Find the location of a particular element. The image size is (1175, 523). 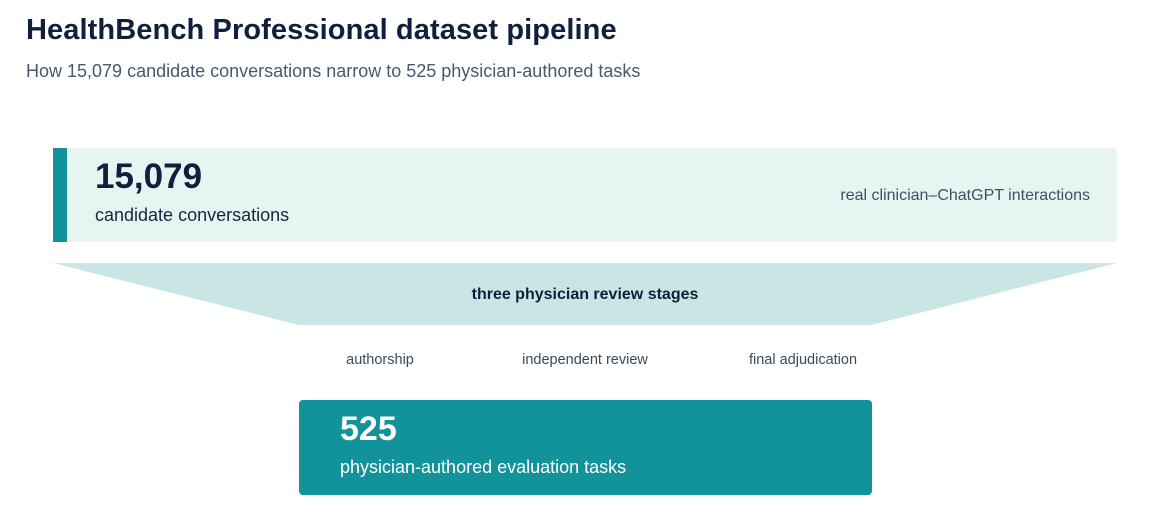

stage-final-adjudication: final adjudication is located at coordinates (803, 360).